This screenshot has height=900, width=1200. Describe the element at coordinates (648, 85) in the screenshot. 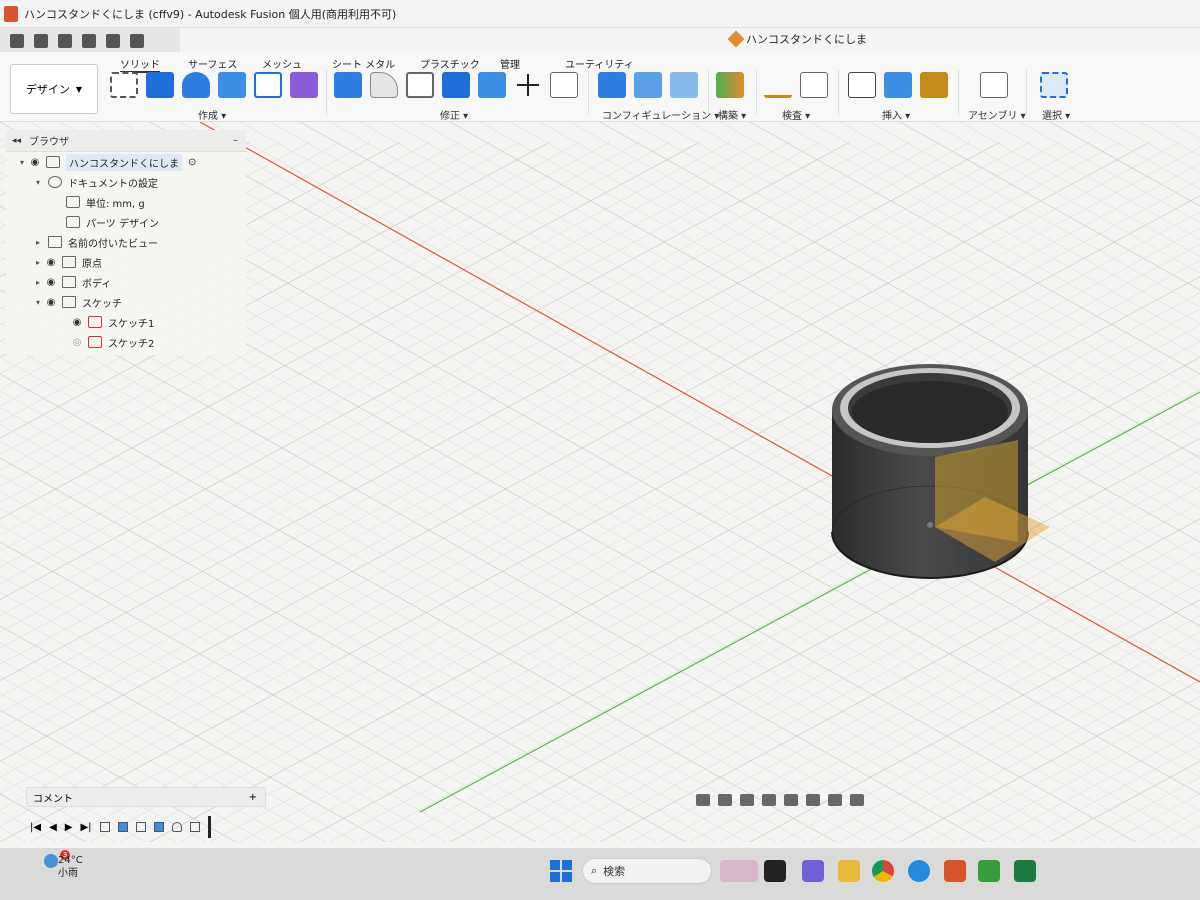

I see `configuration-table-icon` at that location.